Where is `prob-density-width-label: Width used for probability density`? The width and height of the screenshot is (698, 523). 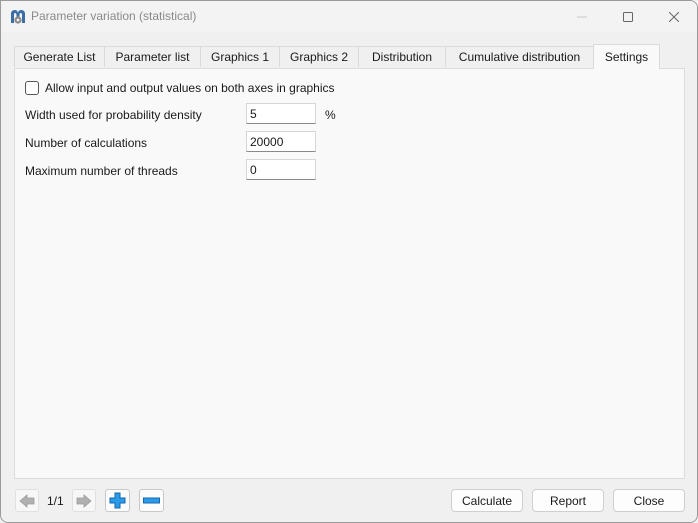
prob-density-width-label: Width used for probability density is located at coordinates (113, 115).